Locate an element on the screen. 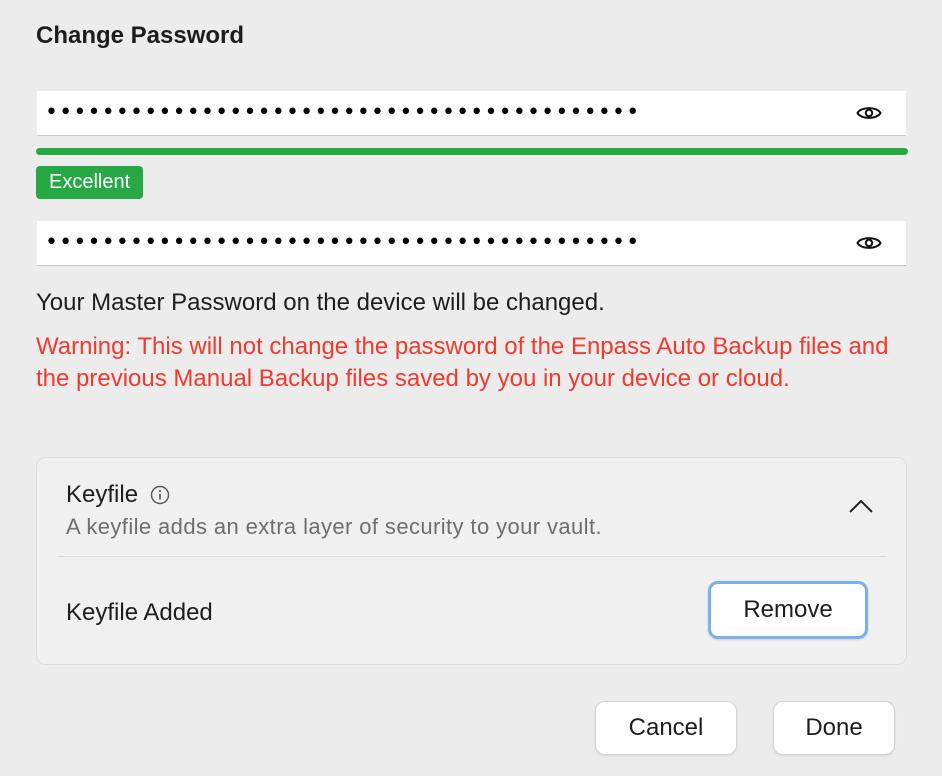  chevron-up-icon is located at coordinates (861, 506).